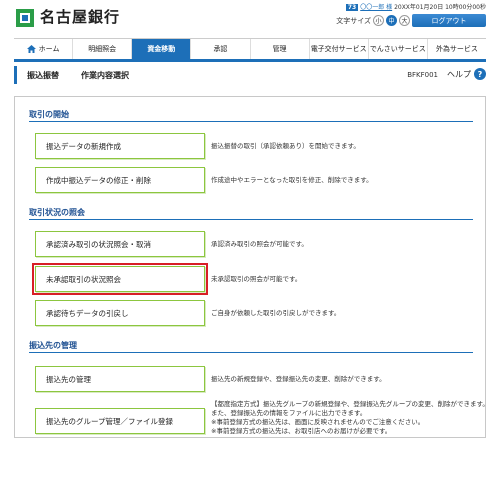 Image resolution: width=500 pixels, height=483 pixels. I want to click on home-icon, so click(31, 49).